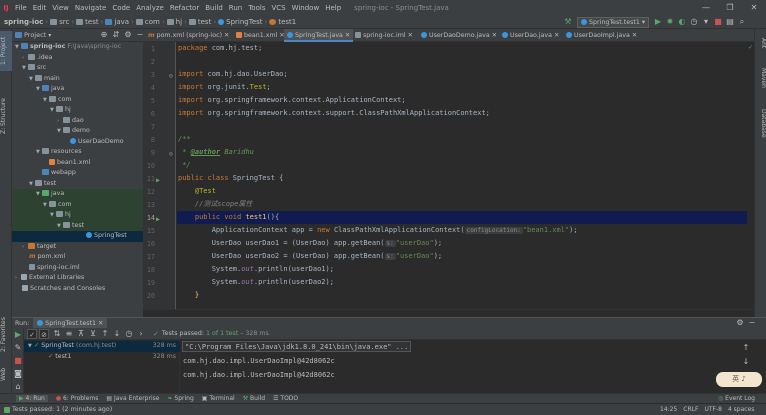 The width and height of the screenshot is (766, 415). I want to click on line-separator: CRLF, so click(690, 409).